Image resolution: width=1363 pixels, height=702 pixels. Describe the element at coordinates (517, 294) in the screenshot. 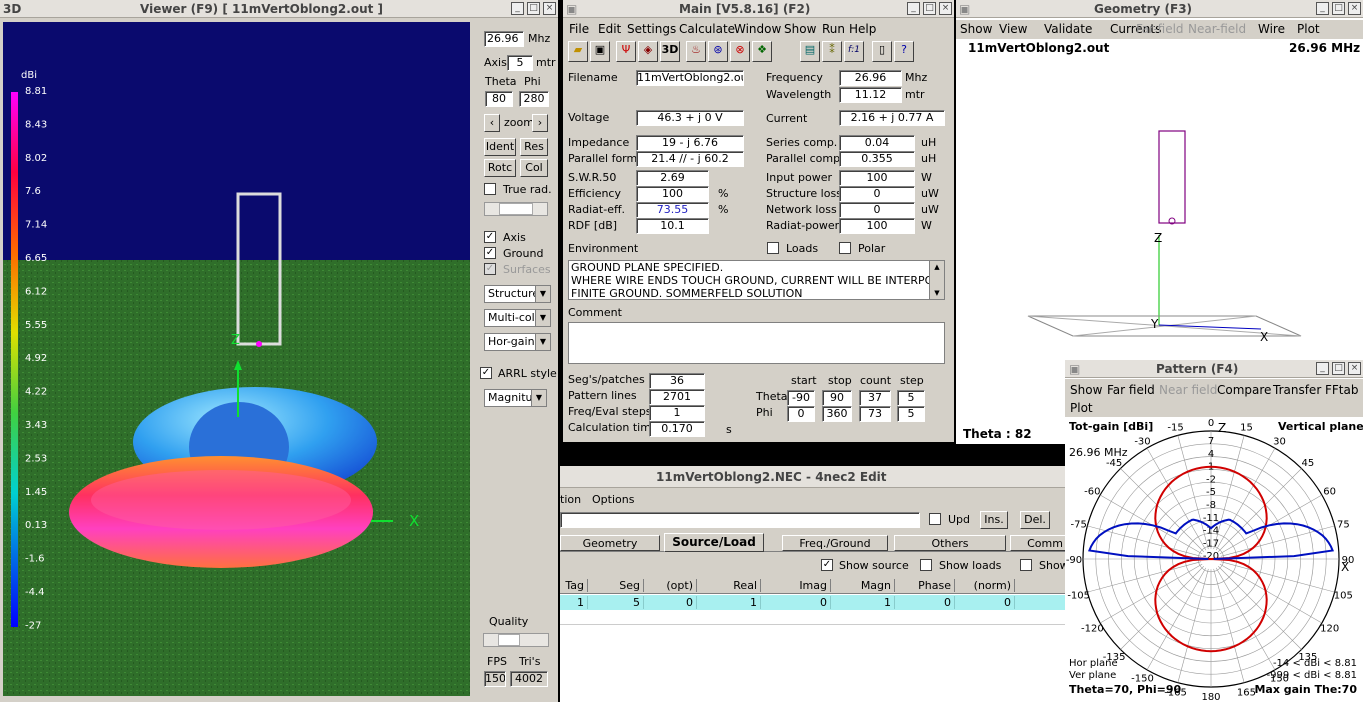

I see `structure-select: Structure ▼` at that location.